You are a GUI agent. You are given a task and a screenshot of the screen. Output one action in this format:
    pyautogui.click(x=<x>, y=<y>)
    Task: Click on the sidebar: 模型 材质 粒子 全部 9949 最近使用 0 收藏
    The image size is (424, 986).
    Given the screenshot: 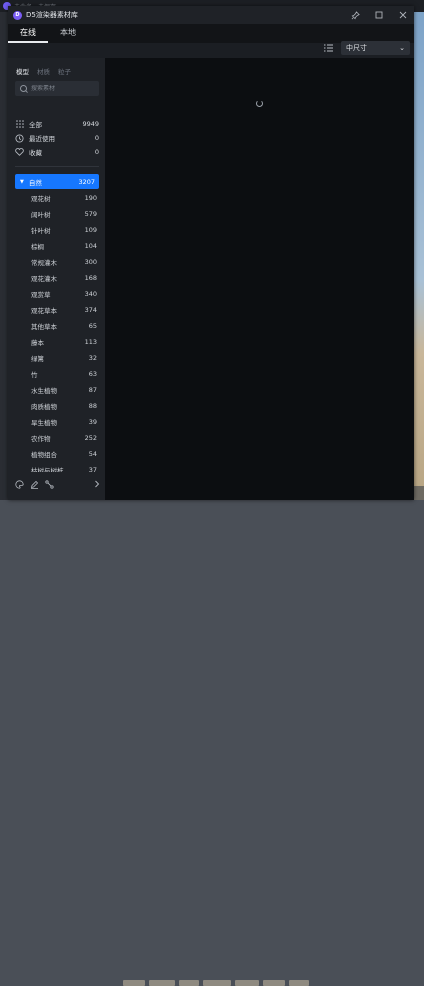 What is the action you would take?
    pyautogui.click(x=56, y=279)
    